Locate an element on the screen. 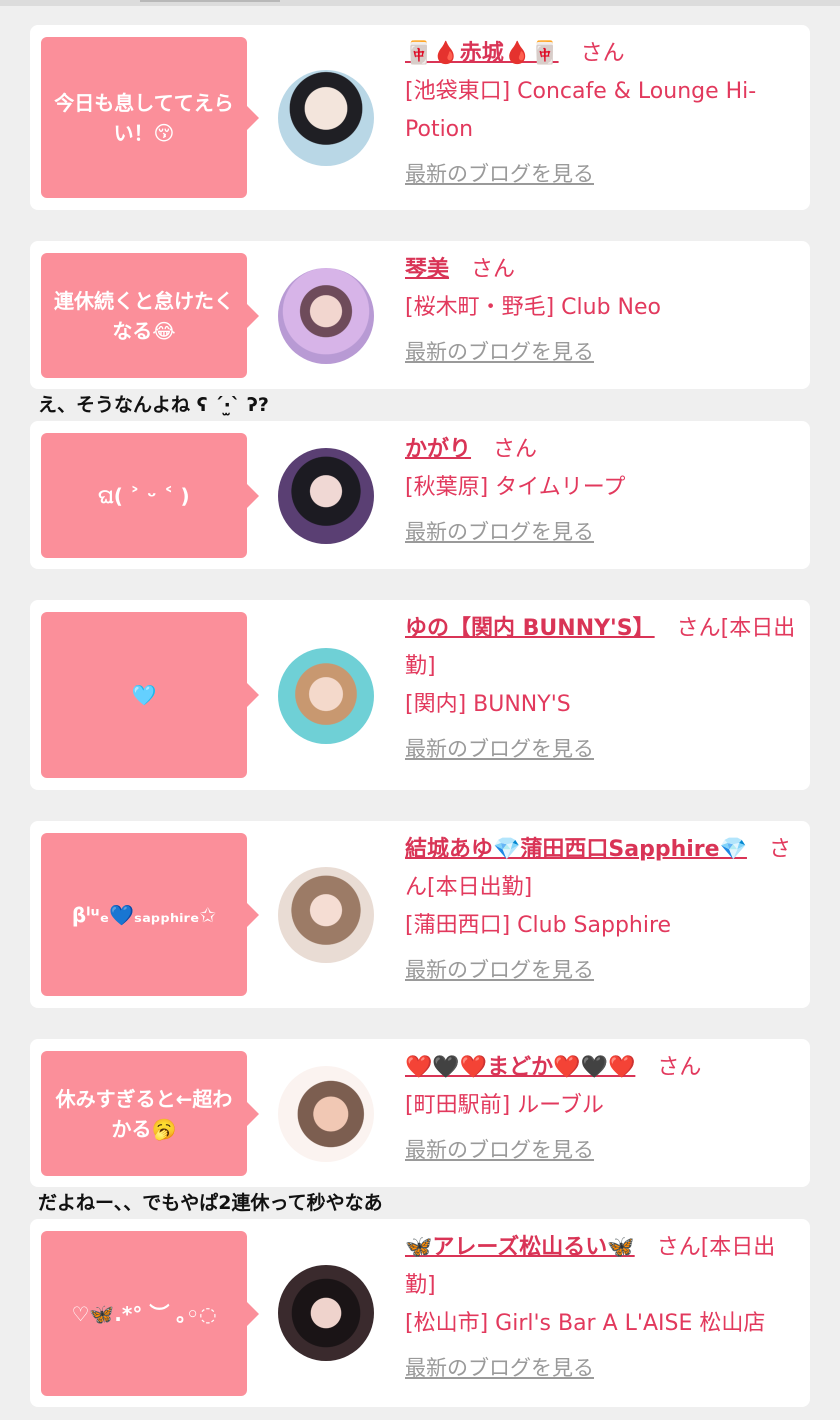  store-name: [桜木町・野毛] Club Neo is located at coordinates (533, 307).